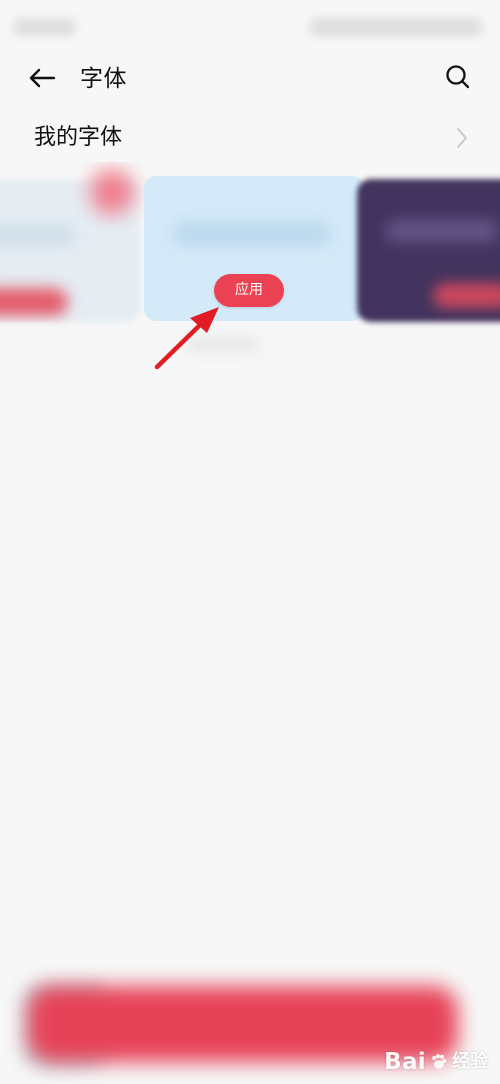 Image resolution: width=500 pixels, height=1084 pixels. Describe the element at coordinates (45, 27) in the screenshot. I see `status-time-blur` at that location.